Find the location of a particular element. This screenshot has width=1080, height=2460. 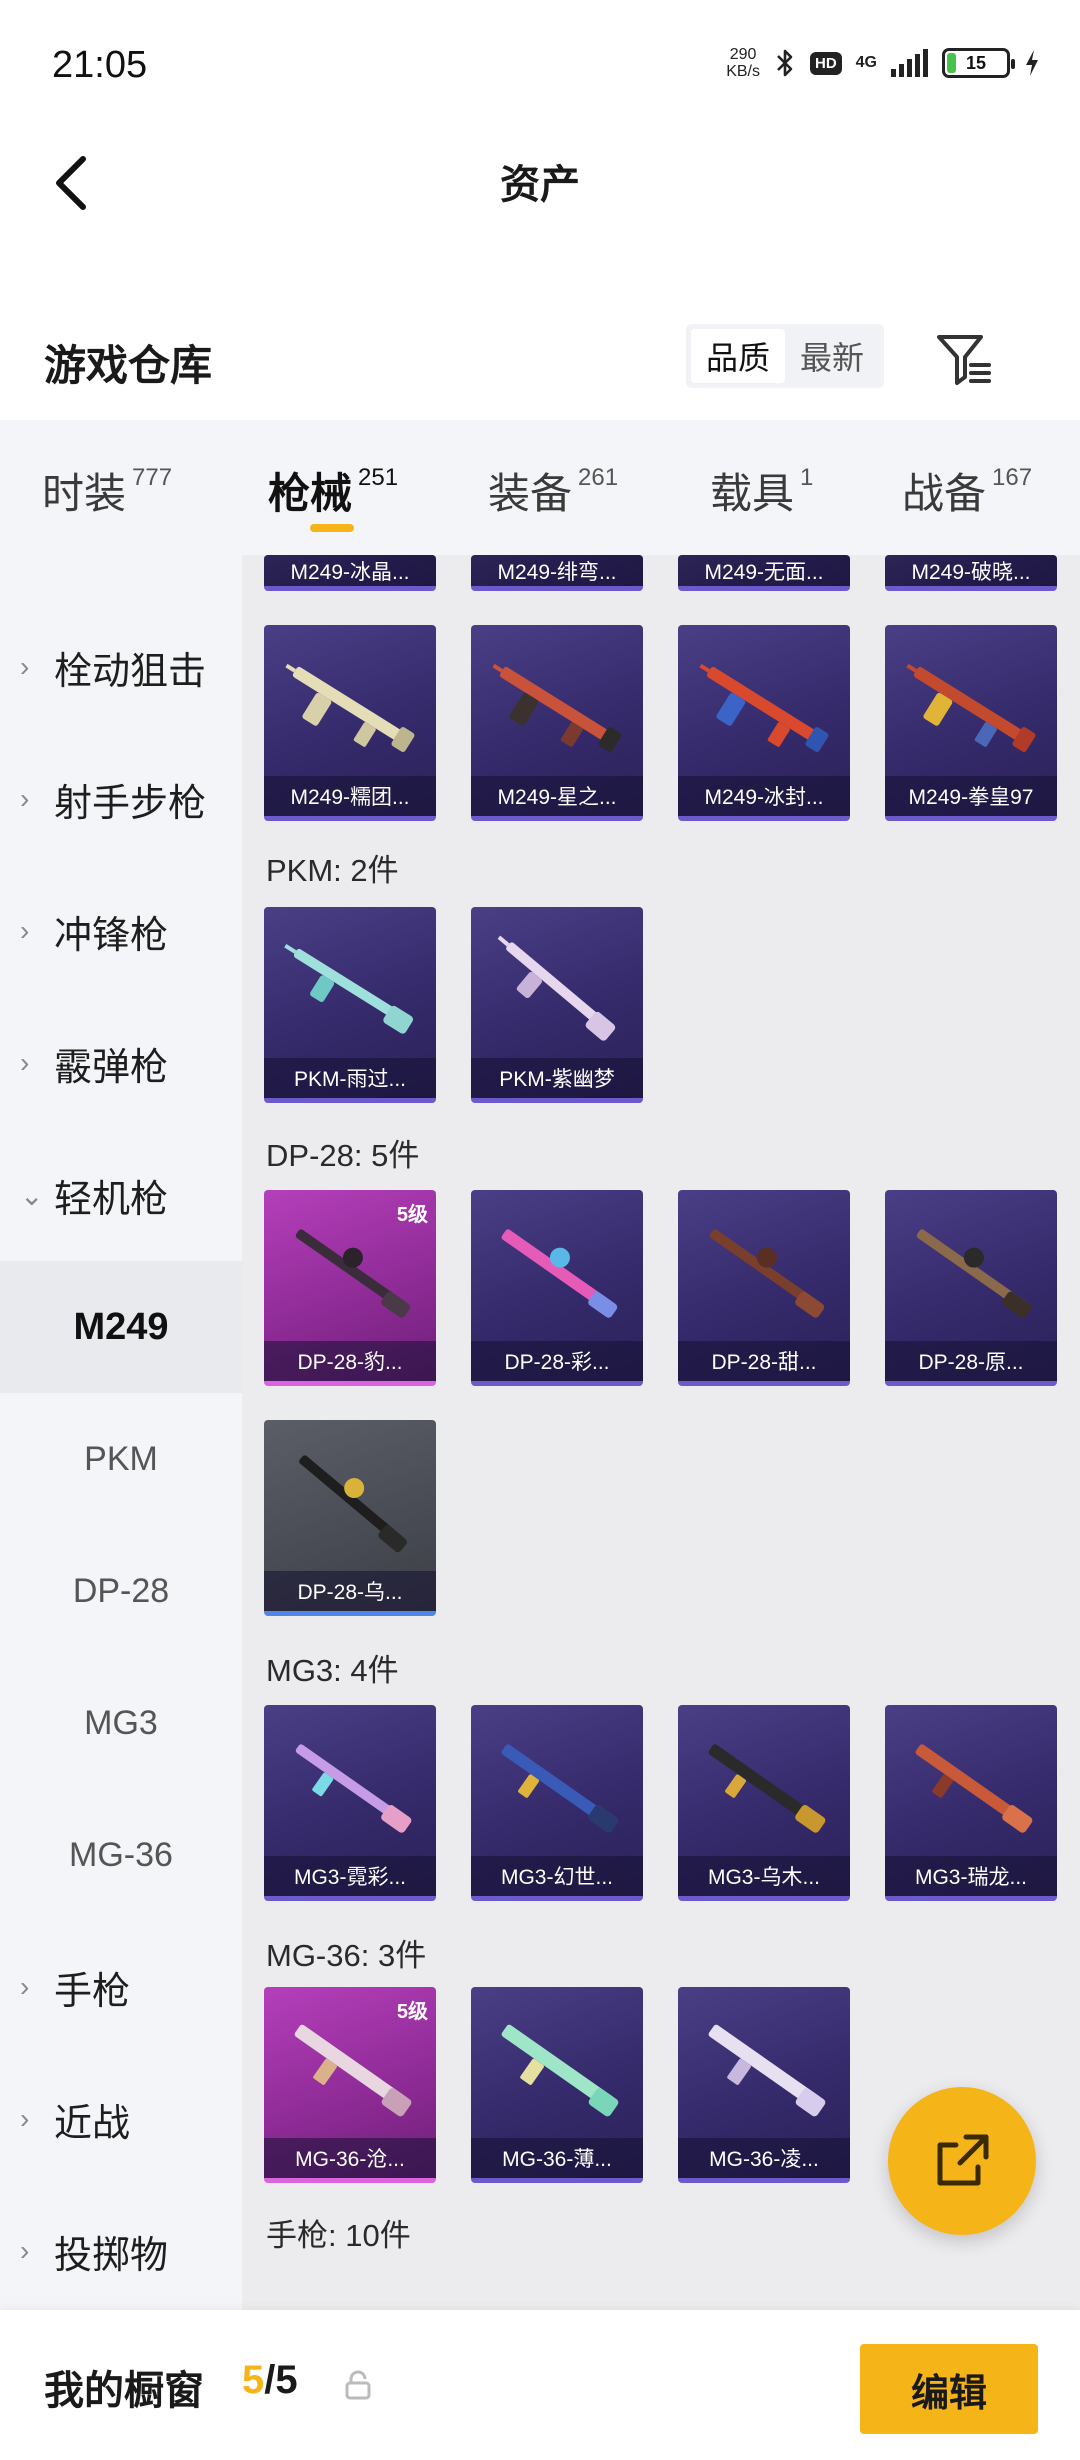

tab-label: 时装 is located at coordinates (84, 493).